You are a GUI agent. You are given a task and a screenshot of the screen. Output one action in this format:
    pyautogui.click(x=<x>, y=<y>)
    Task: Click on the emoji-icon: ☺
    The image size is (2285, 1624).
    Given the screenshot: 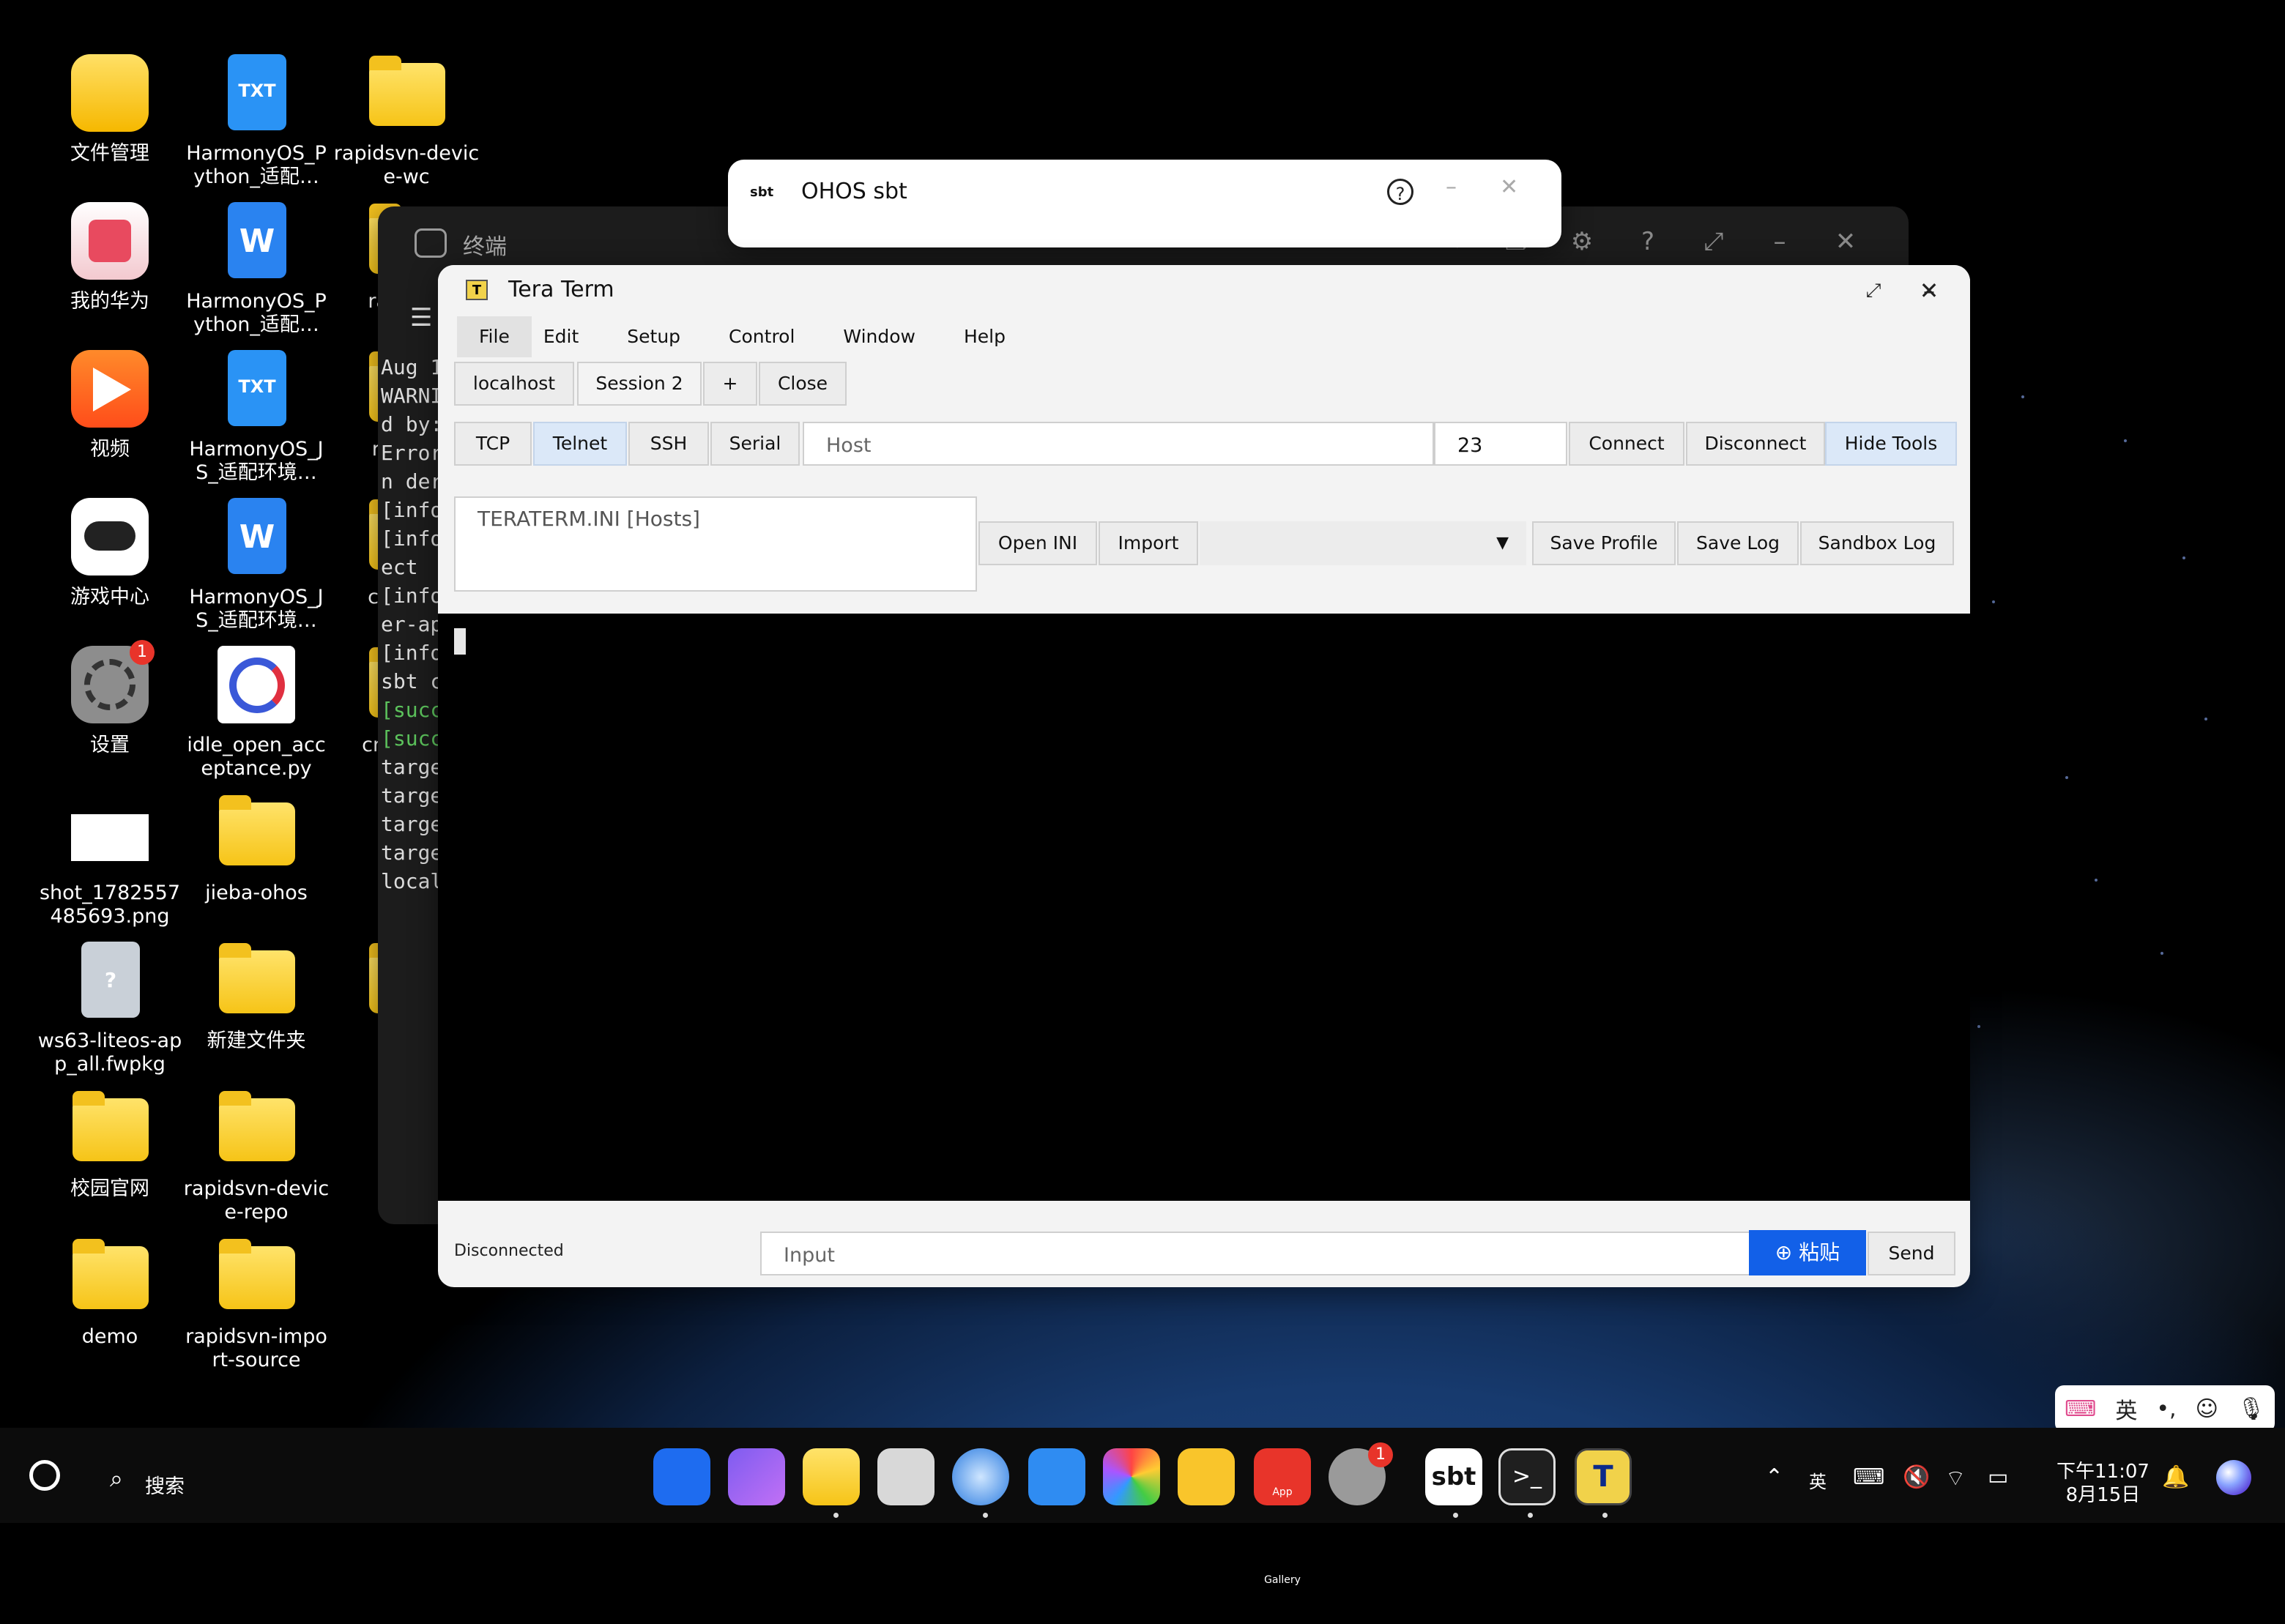 What is the action you would take?
    pyautogui.click(x=2207, y=1409)
    